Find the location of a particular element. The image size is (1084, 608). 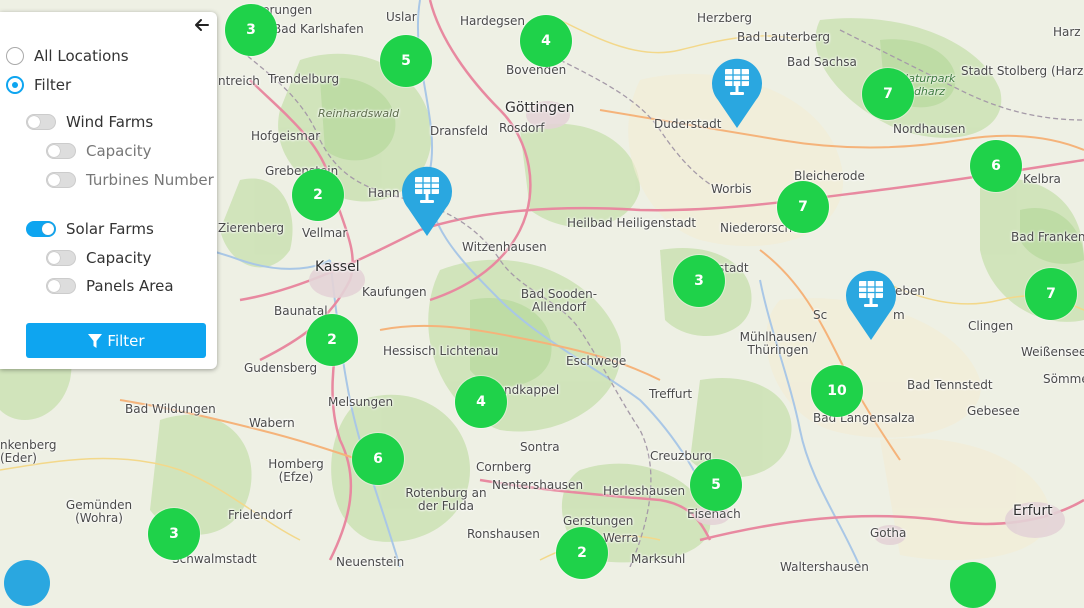

place-label: Treffurt is located at coordinates (671, 394).